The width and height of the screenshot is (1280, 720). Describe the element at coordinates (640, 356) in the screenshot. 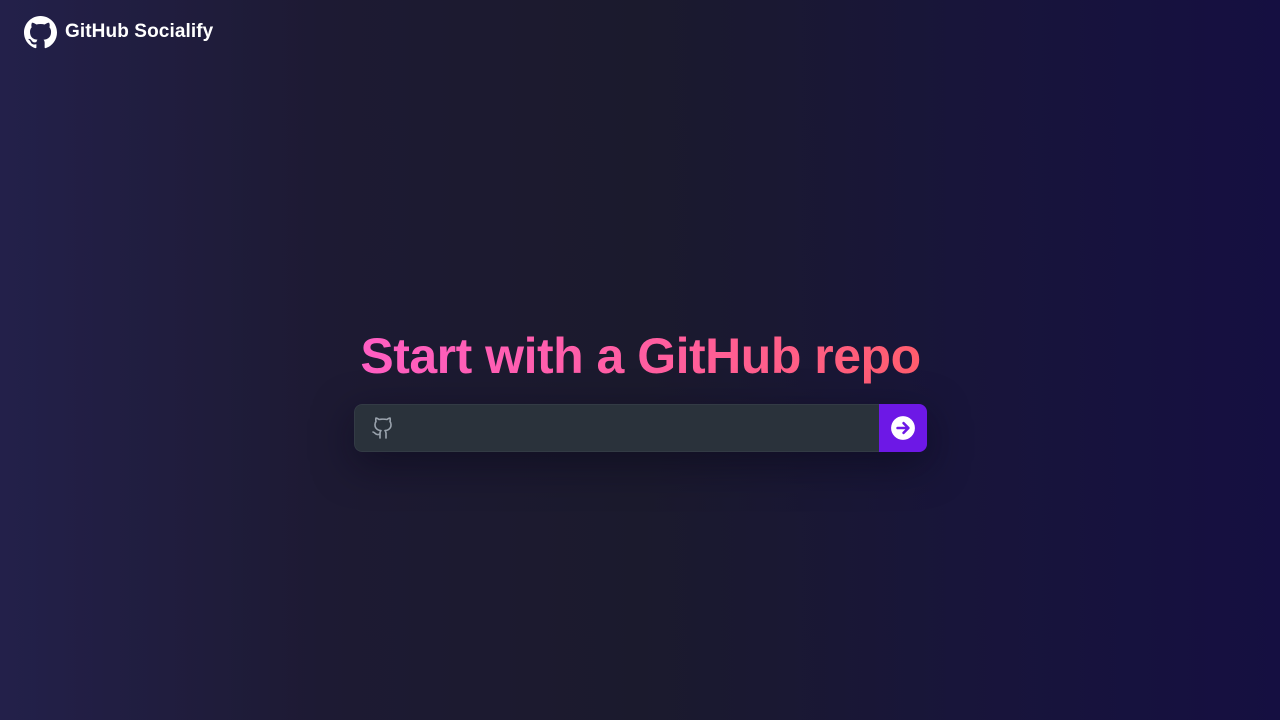

I see `page-title: Start with a GitHub repo` at that location.